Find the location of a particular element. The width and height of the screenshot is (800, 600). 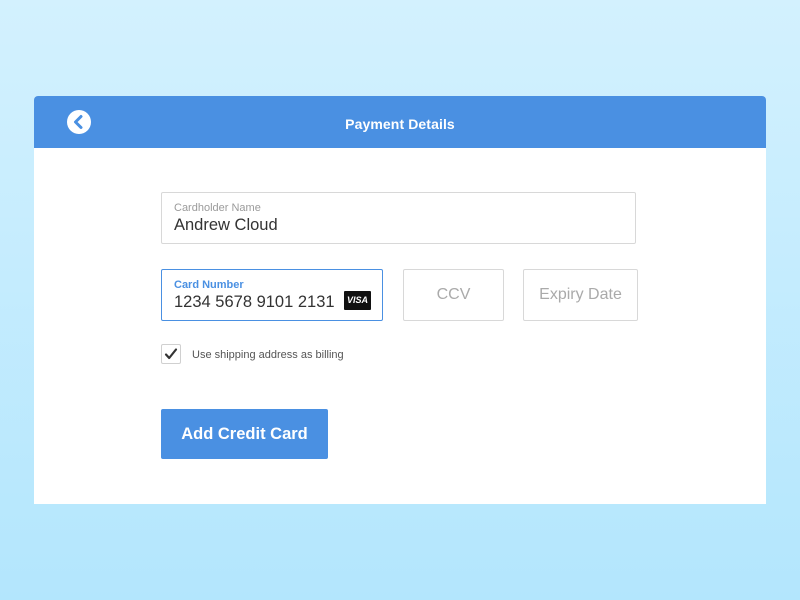

billing-checkbox is located at coordinates (171, 354).